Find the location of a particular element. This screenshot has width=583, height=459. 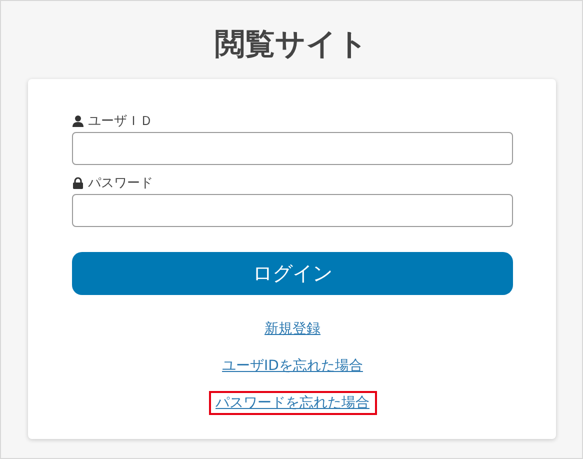

login-button: ログイン is located at coordinates (292, 273).